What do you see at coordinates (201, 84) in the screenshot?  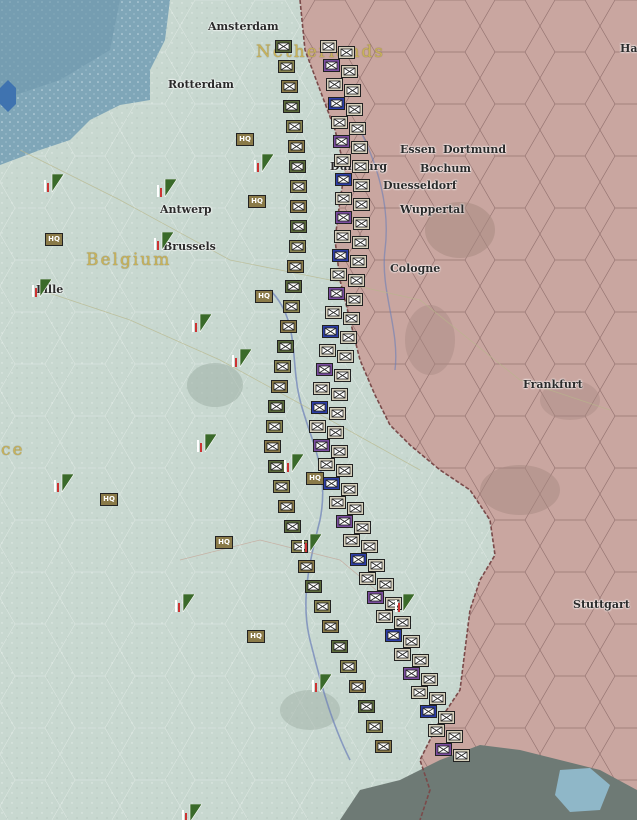 I see `city-label-rotterdam: Rotterdam` at bounding box center [201, 84].